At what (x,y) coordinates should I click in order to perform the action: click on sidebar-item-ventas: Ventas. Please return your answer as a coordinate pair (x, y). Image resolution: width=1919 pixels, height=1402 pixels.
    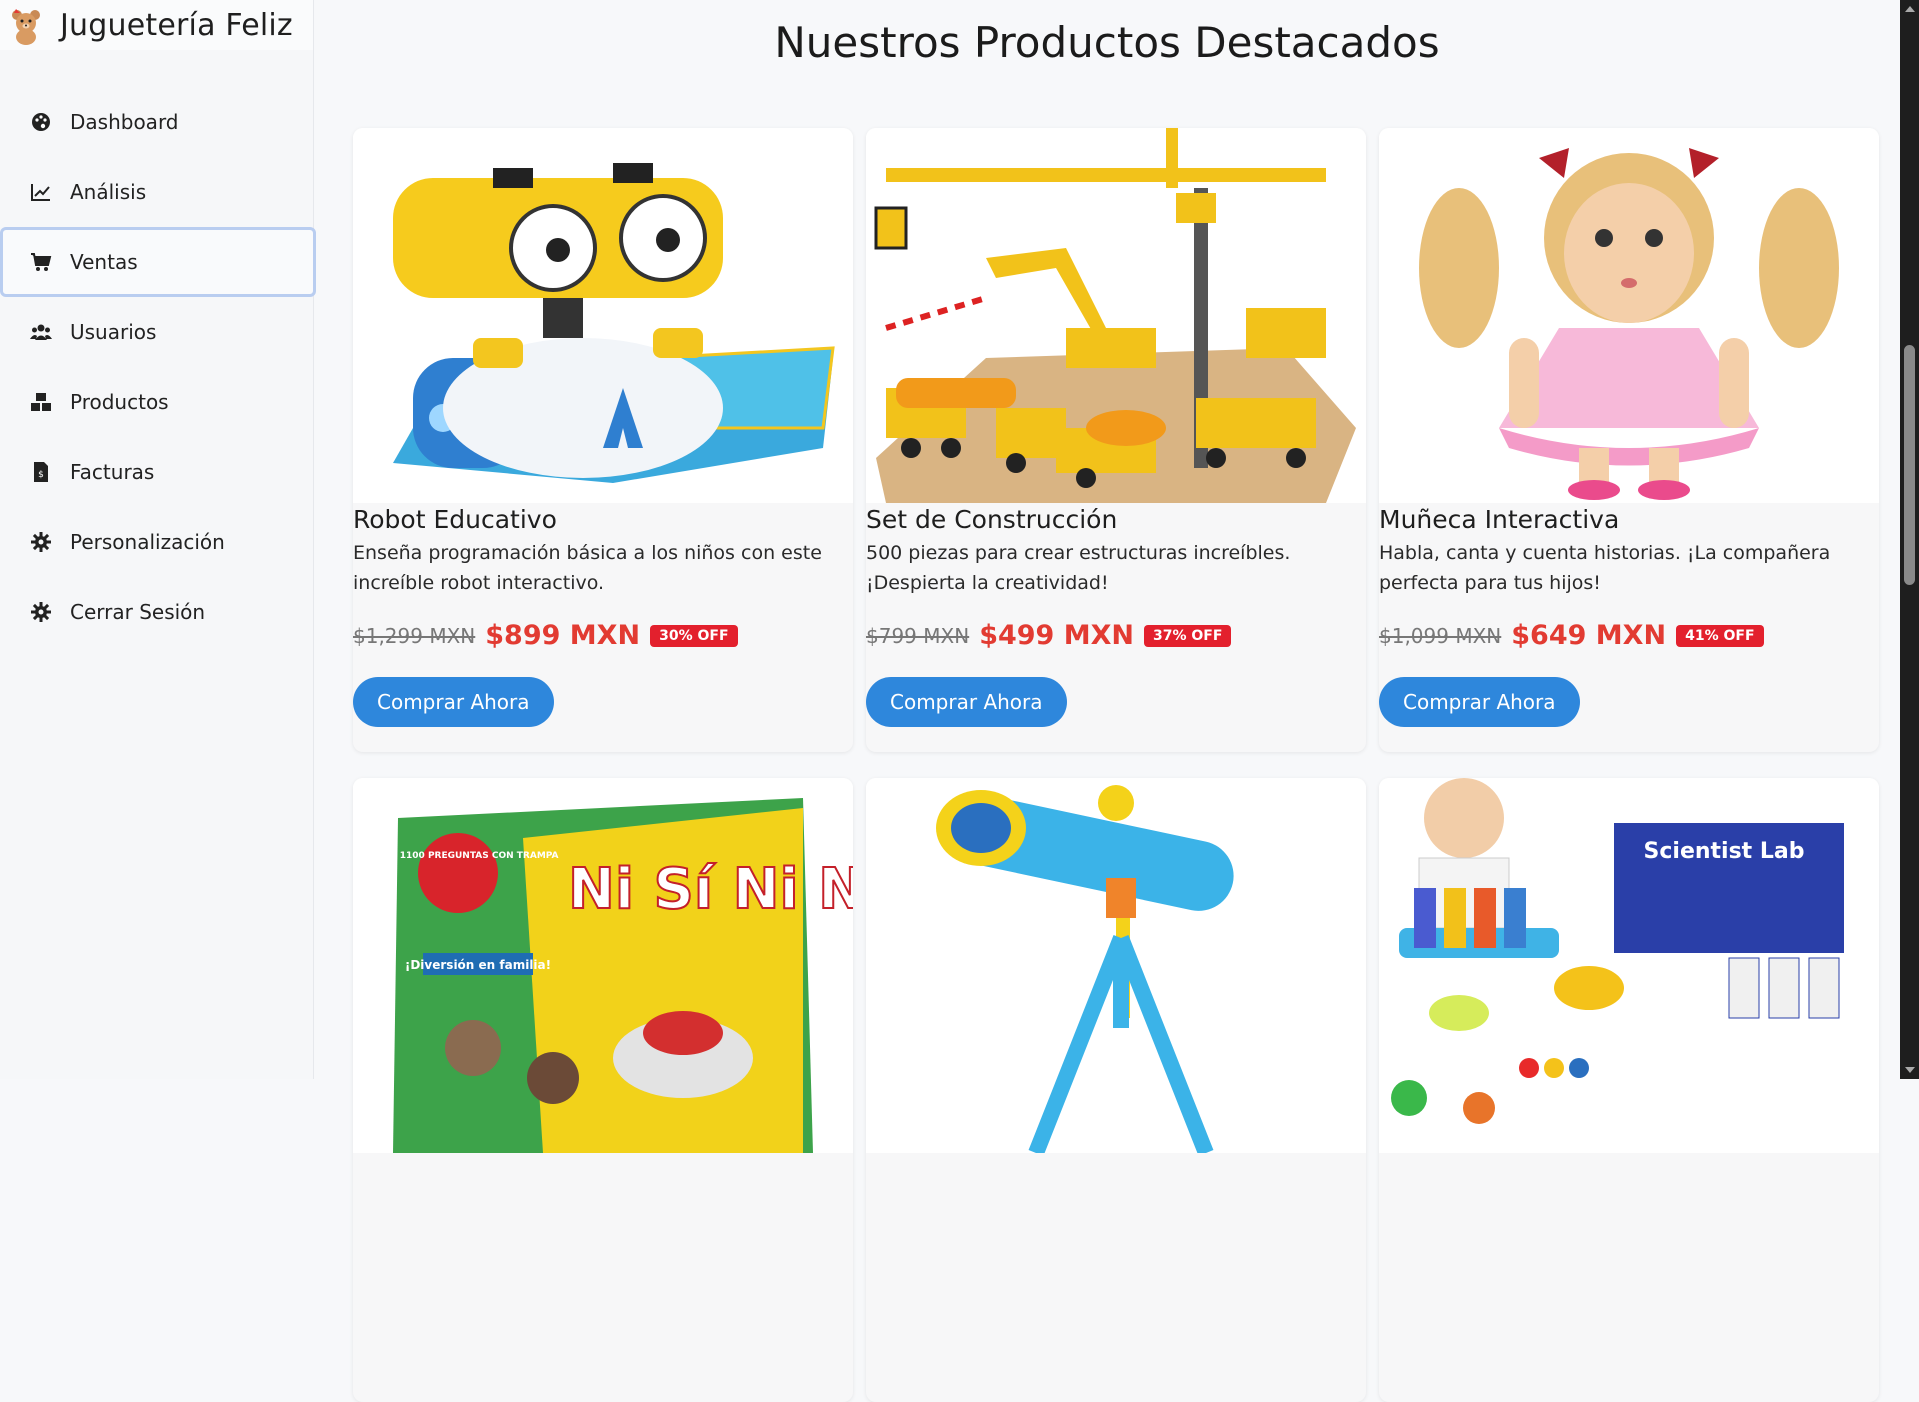
    Looking at the image, I should click on (158, 262).